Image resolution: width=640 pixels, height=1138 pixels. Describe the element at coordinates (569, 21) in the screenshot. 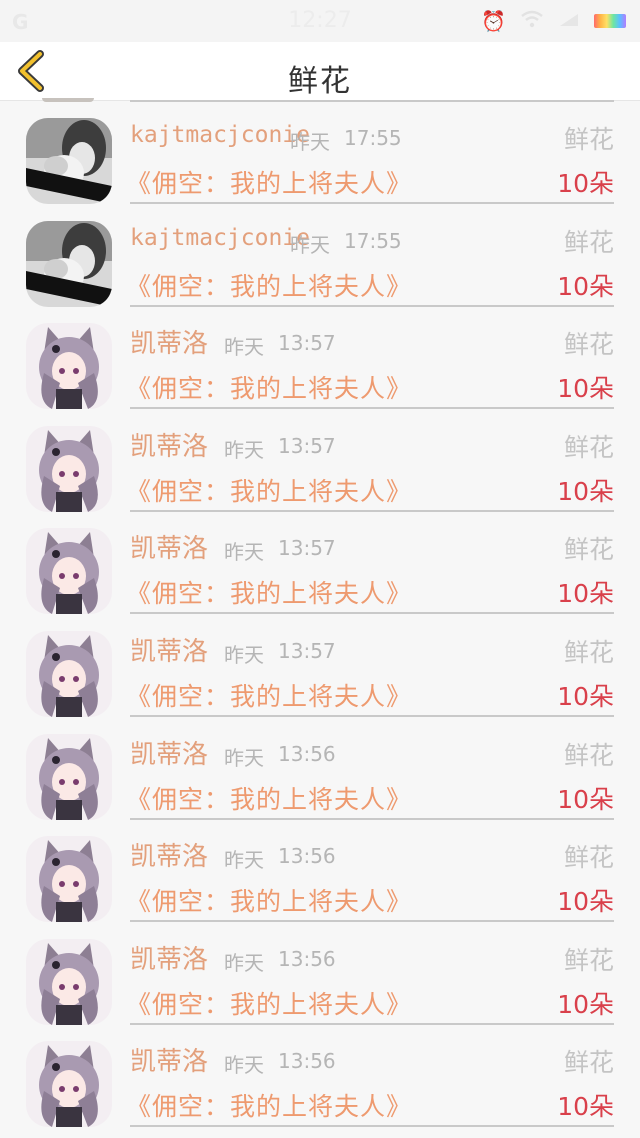

I see `signal-icon` at that location.